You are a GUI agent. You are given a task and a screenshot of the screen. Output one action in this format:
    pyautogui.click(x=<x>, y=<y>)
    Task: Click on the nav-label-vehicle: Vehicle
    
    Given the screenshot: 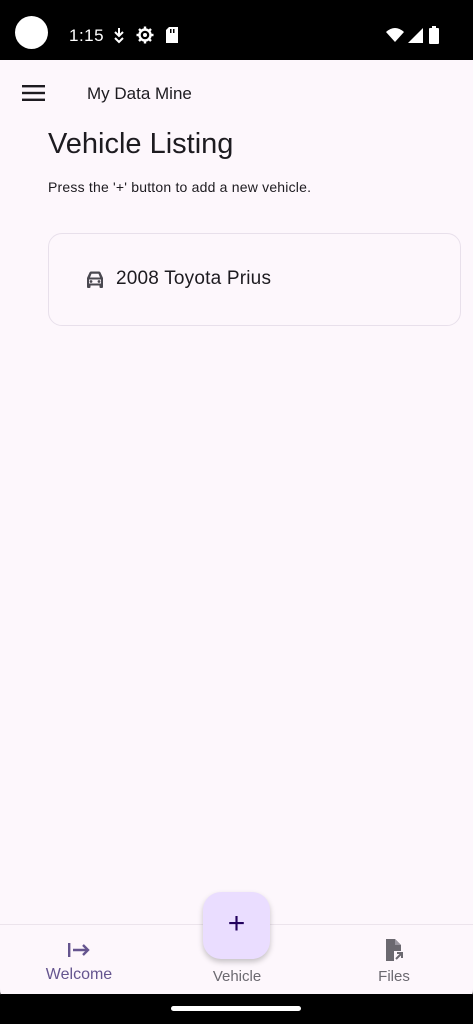 What is the action you would take?
    pyautogui.click(x=237, y=976)
    